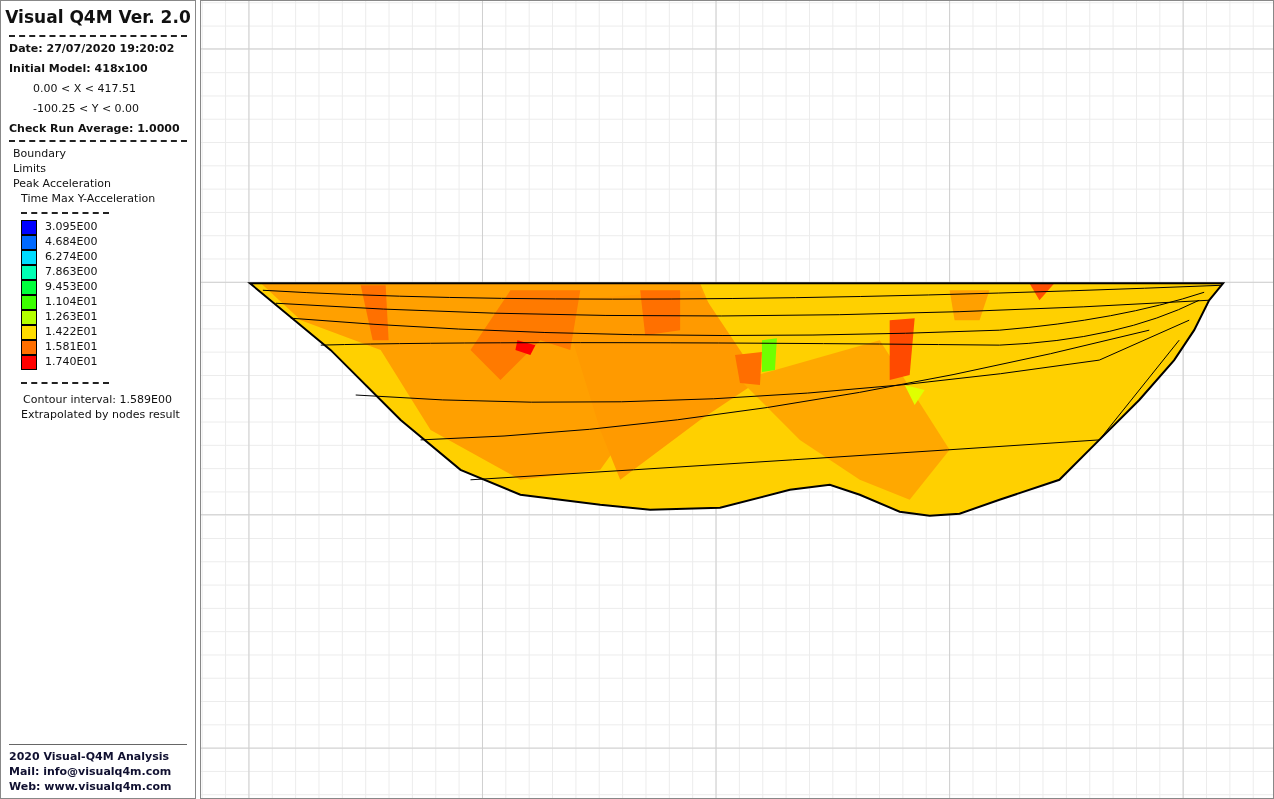 The image size is (1274, 799). What do you see at coordinates (71, 301) in the screenshot?
I see `legend-value: 1.104E01` at bounding box center [71, 301].